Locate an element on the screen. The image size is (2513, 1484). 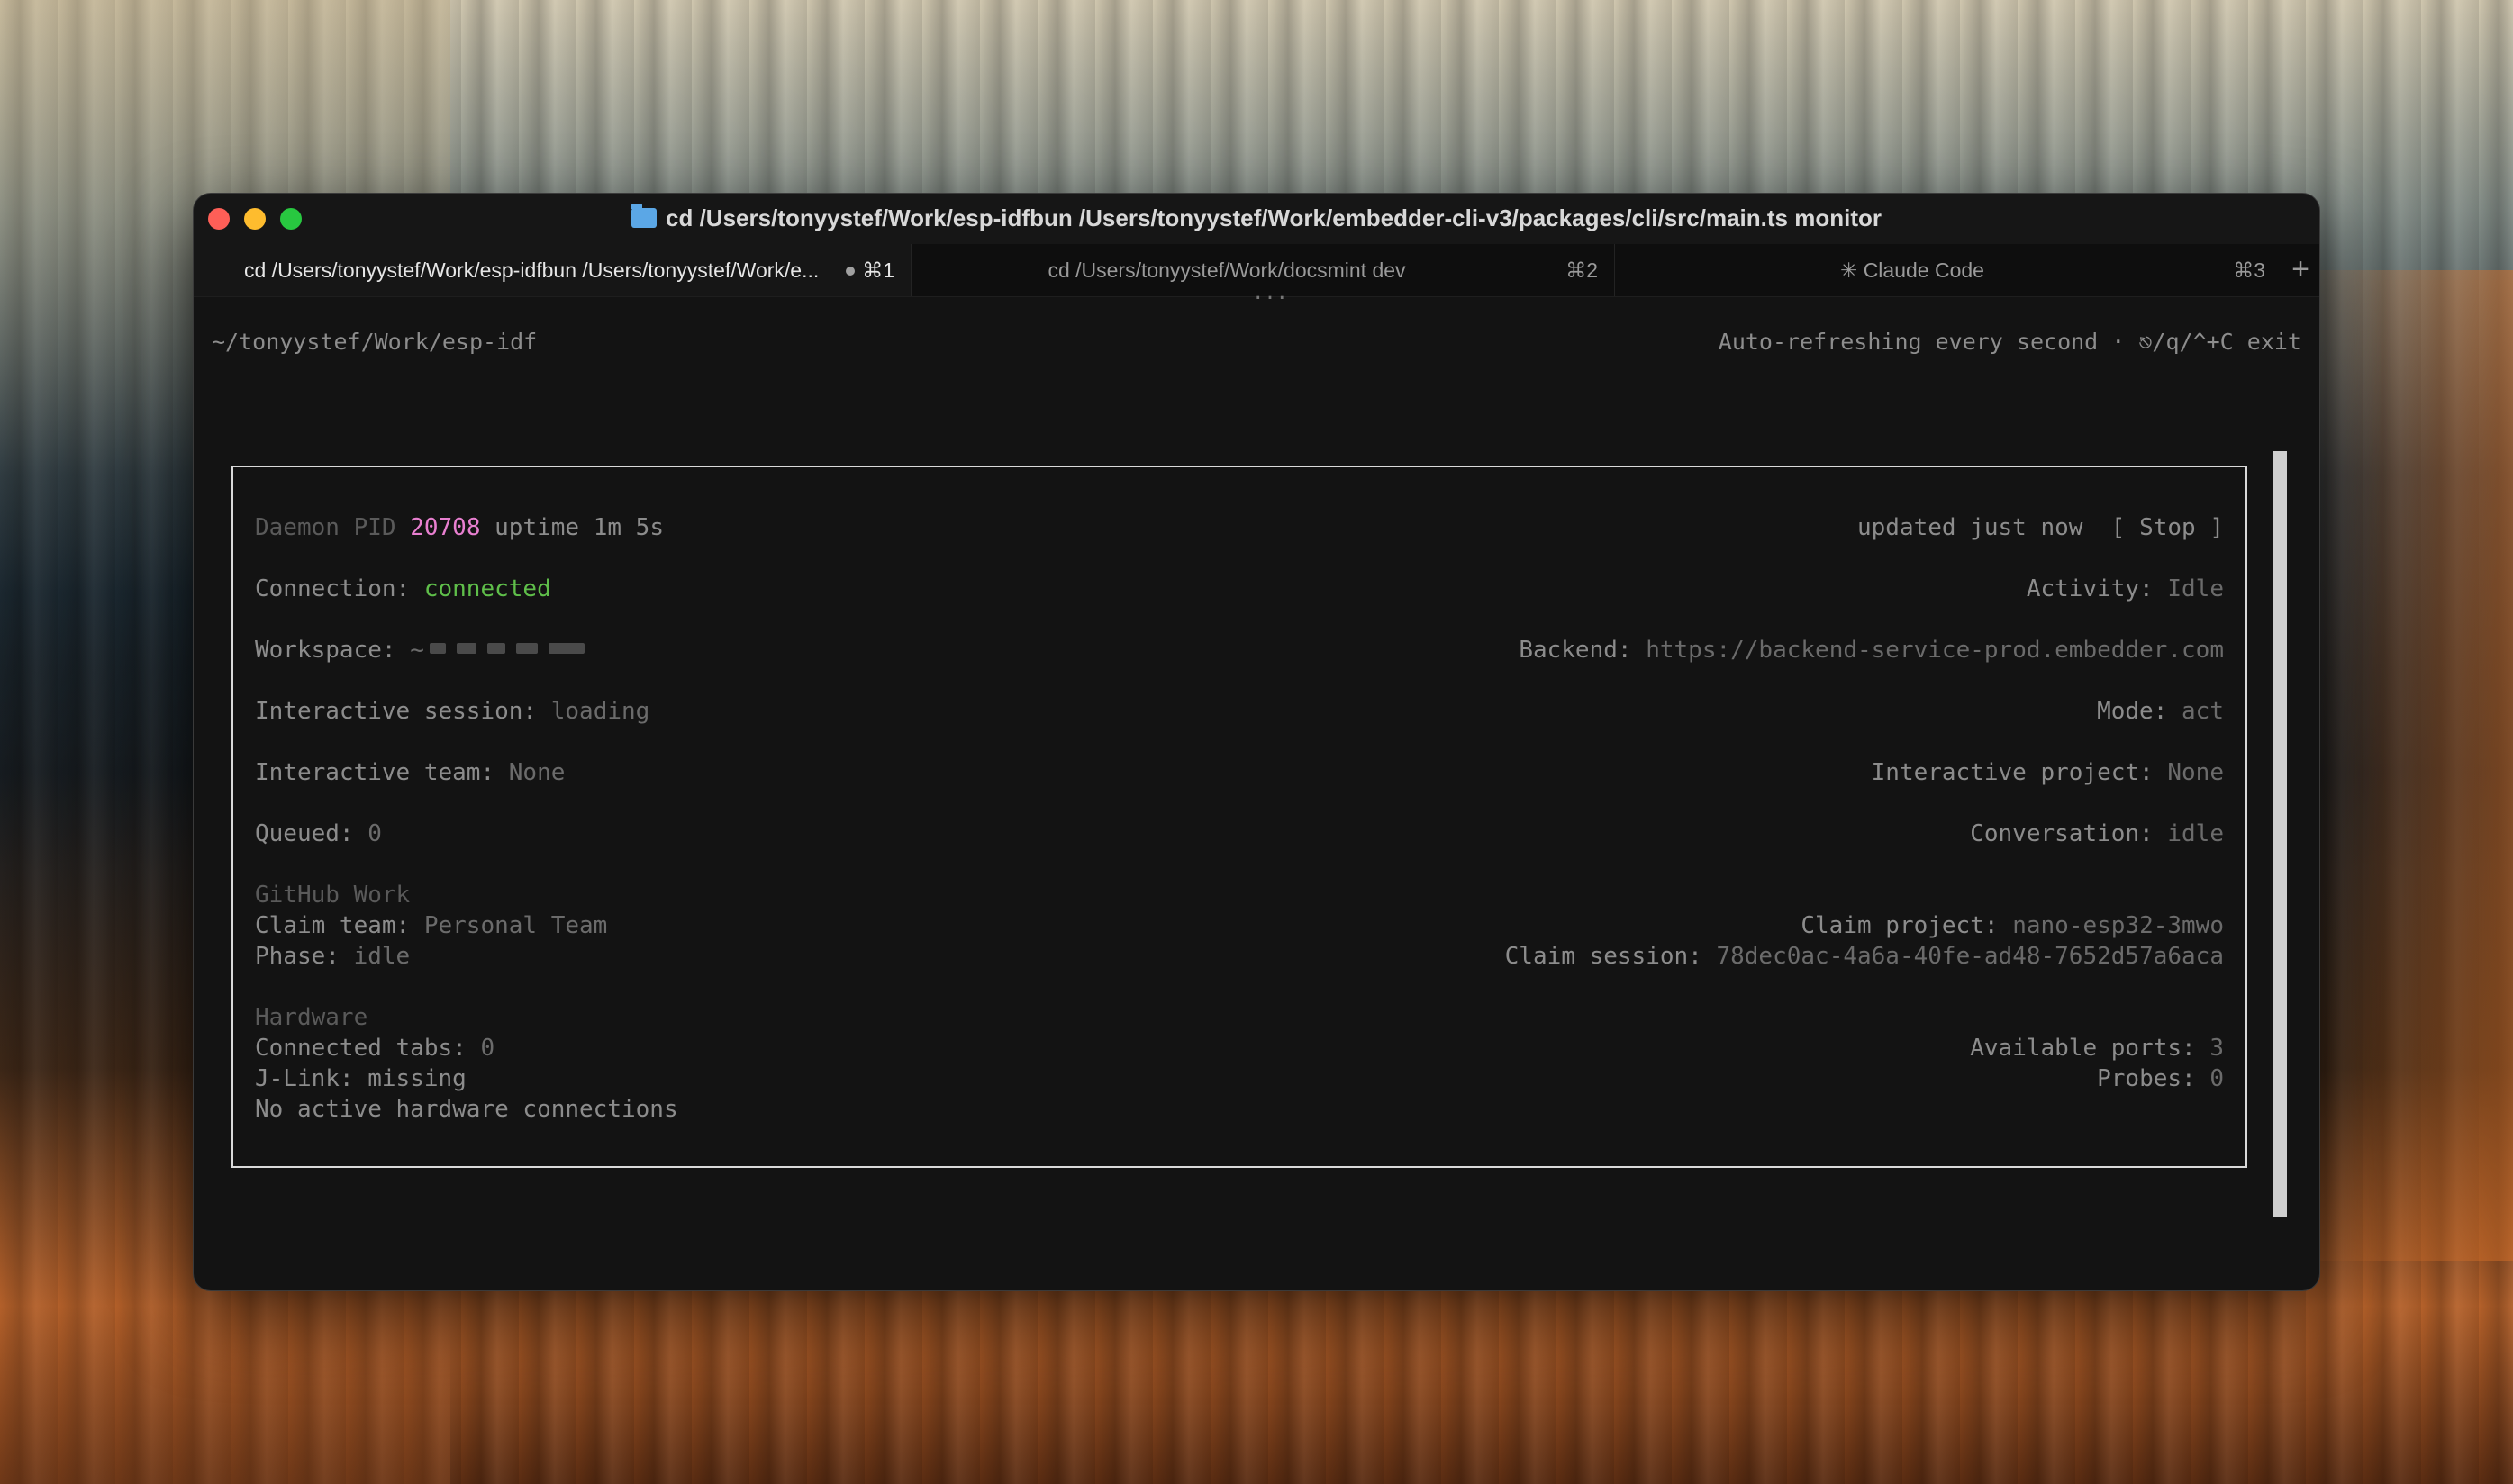
activity-label: Activity: is located at coordinates (2090, 589).